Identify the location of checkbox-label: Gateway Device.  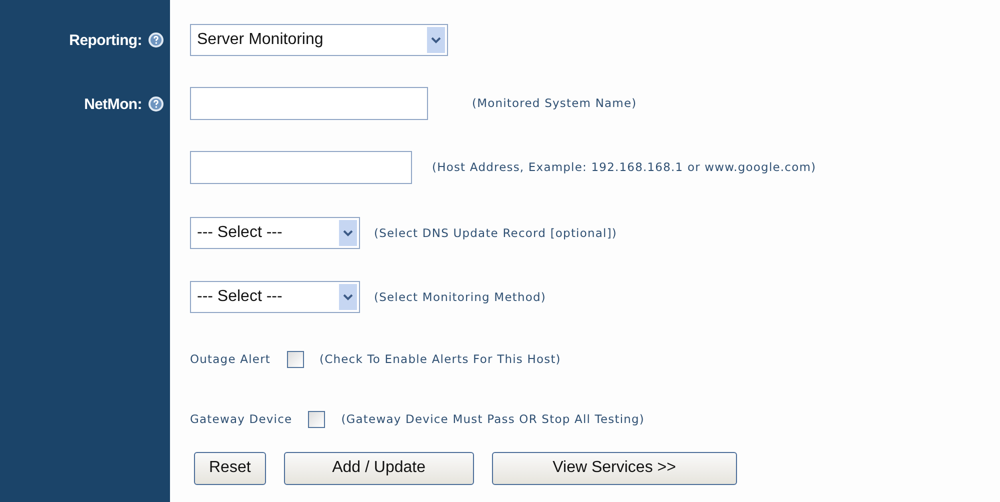
(241, 419).